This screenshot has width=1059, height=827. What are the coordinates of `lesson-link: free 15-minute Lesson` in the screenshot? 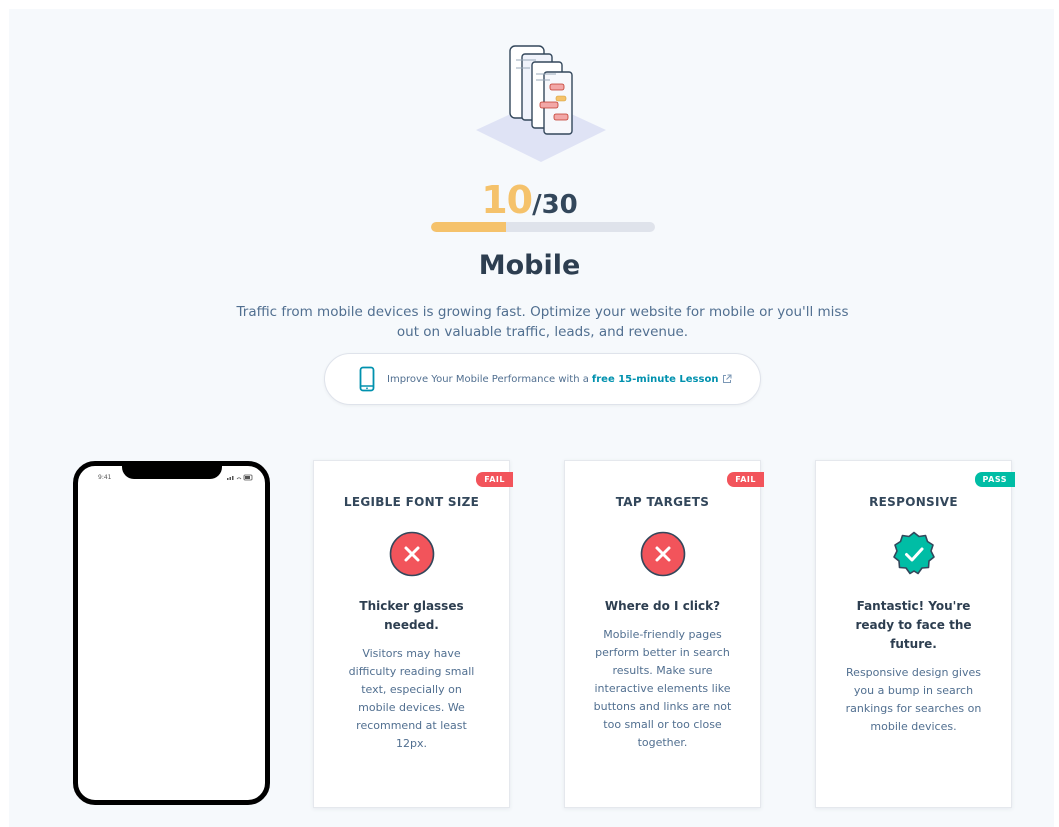 It's located at (655, 379).